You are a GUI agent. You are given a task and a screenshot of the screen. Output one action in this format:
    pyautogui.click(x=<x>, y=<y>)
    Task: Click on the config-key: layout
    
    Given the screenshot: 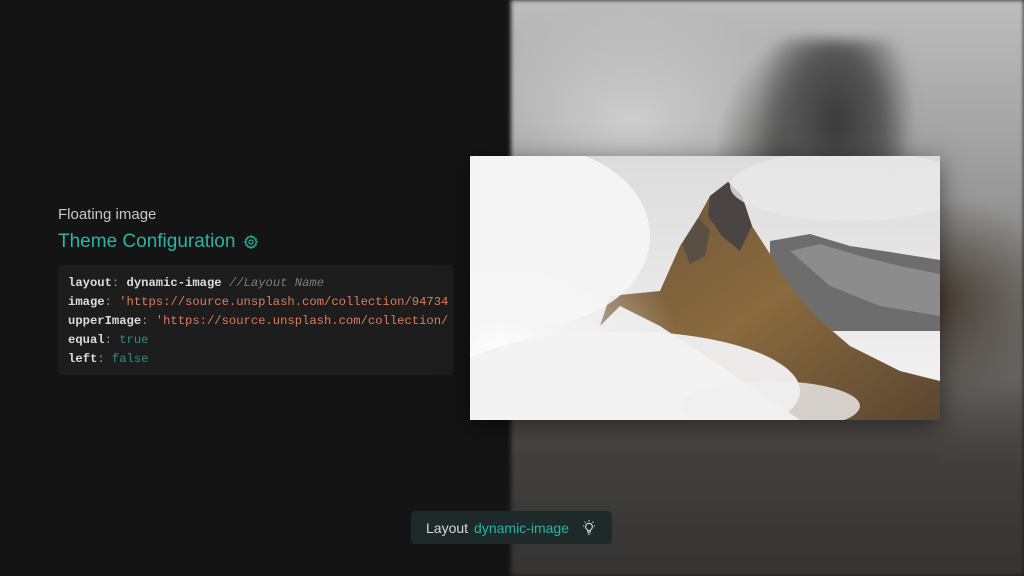 What is the action you would take?
    pyautogui.click(x=90, y=283)
    